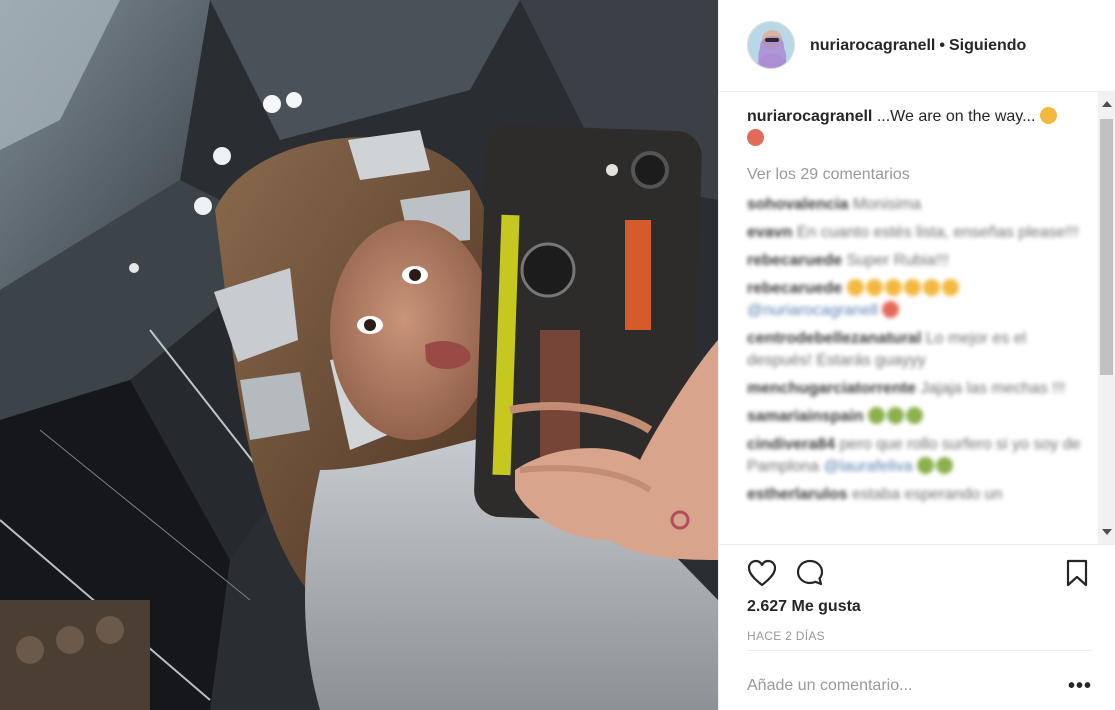 The image size is (1115, 710). Describe the element at coordinates (868, 466) in the screenshot. I see `comment-mention: @laurafeliva` at that location.